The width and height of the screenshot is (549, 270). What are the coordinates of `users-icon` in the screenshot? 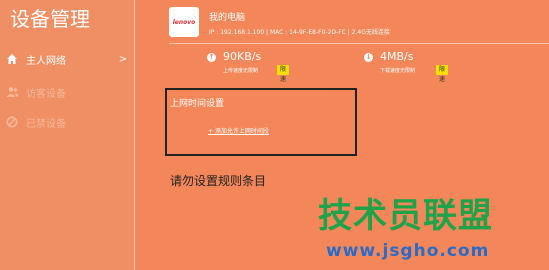 It's located at (12, 92).